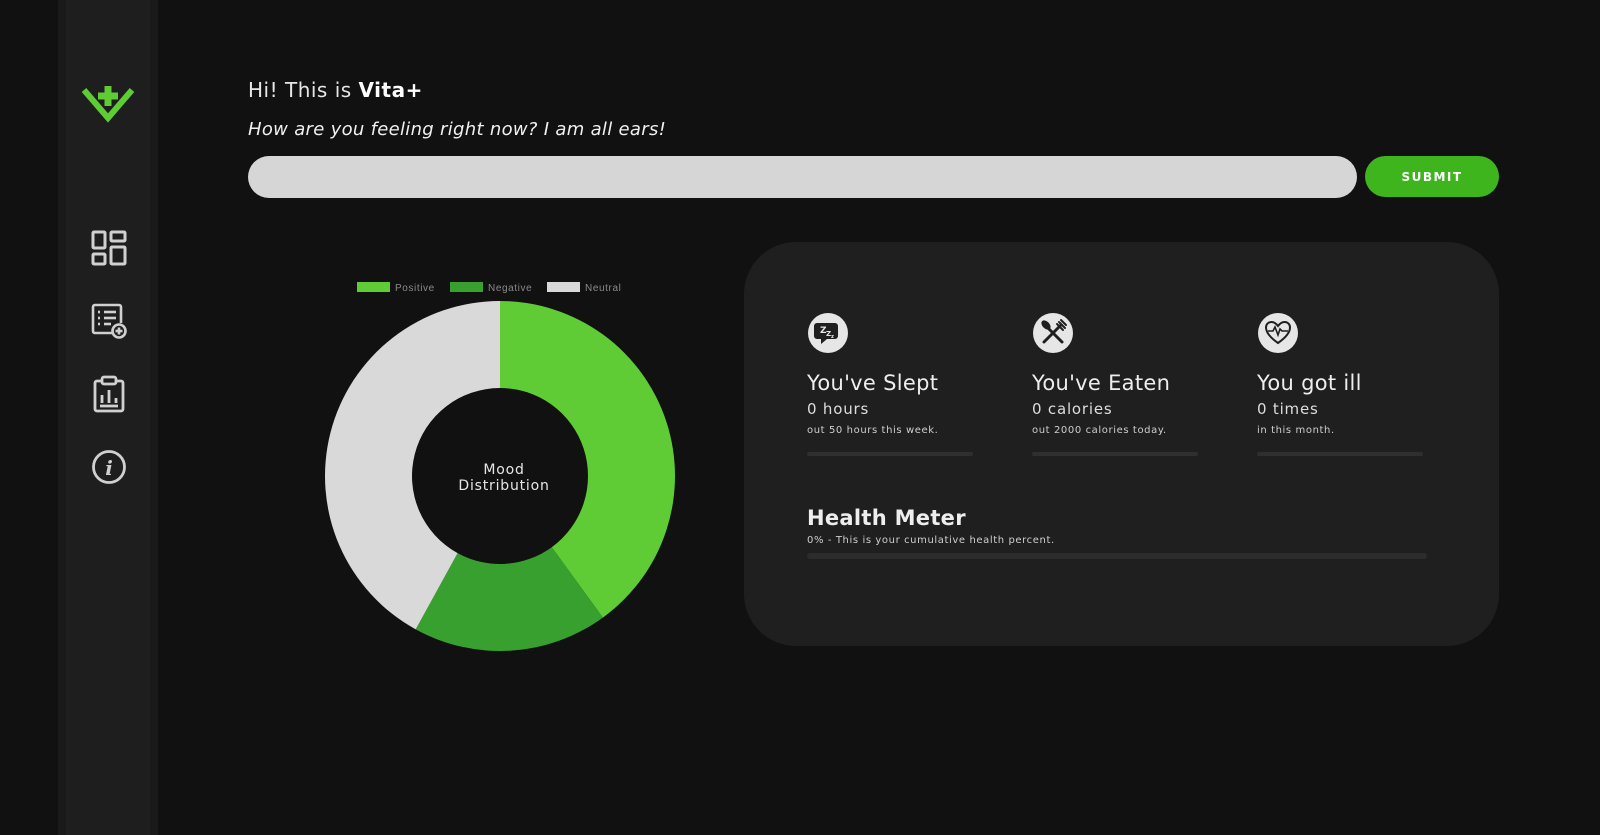 Image resolution: width=1600 pixels, height=835 pixels. I want to click on eat-subtext: out 2000 calories today., so click(1099, 430).